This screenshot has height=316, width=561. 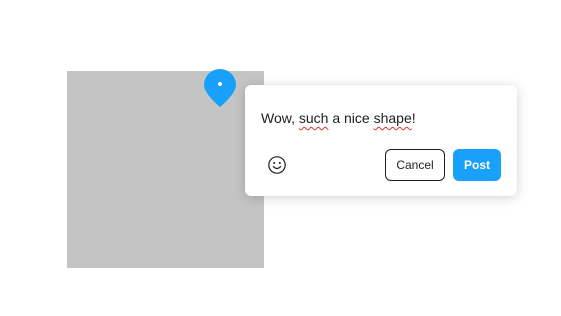 I want to click on comment-text-part: Wow,, so click(x=280, y=118).